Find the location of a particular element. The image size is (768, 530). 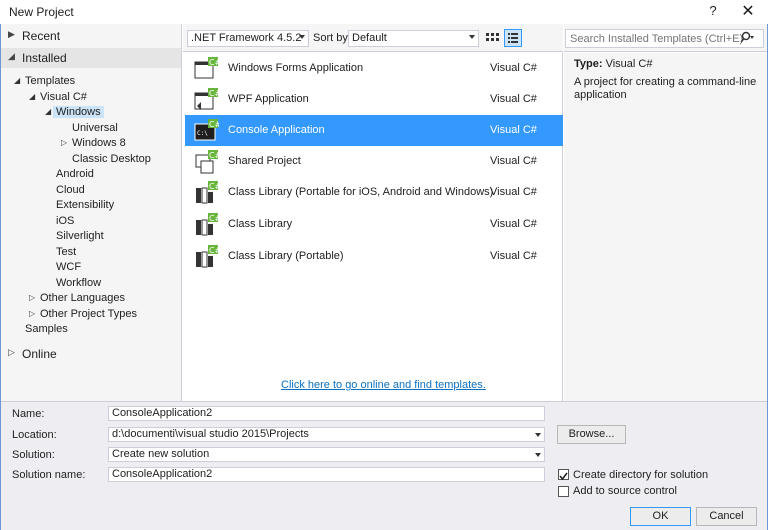

location-value: d:\documenti\visual studio 2015\Projects is located at coordinates (210, 434).